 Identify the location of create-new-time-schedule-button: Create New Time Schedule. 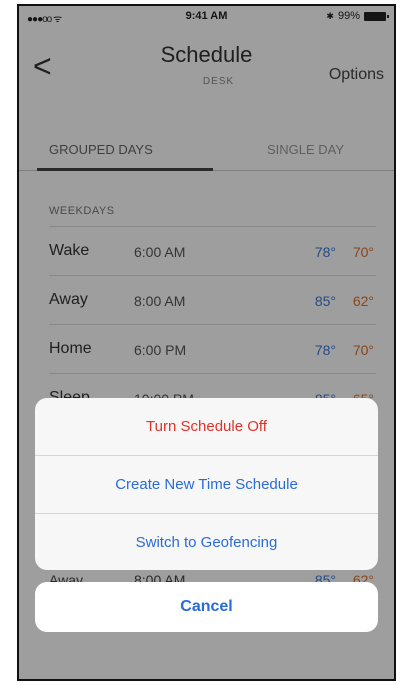
(206, 485).